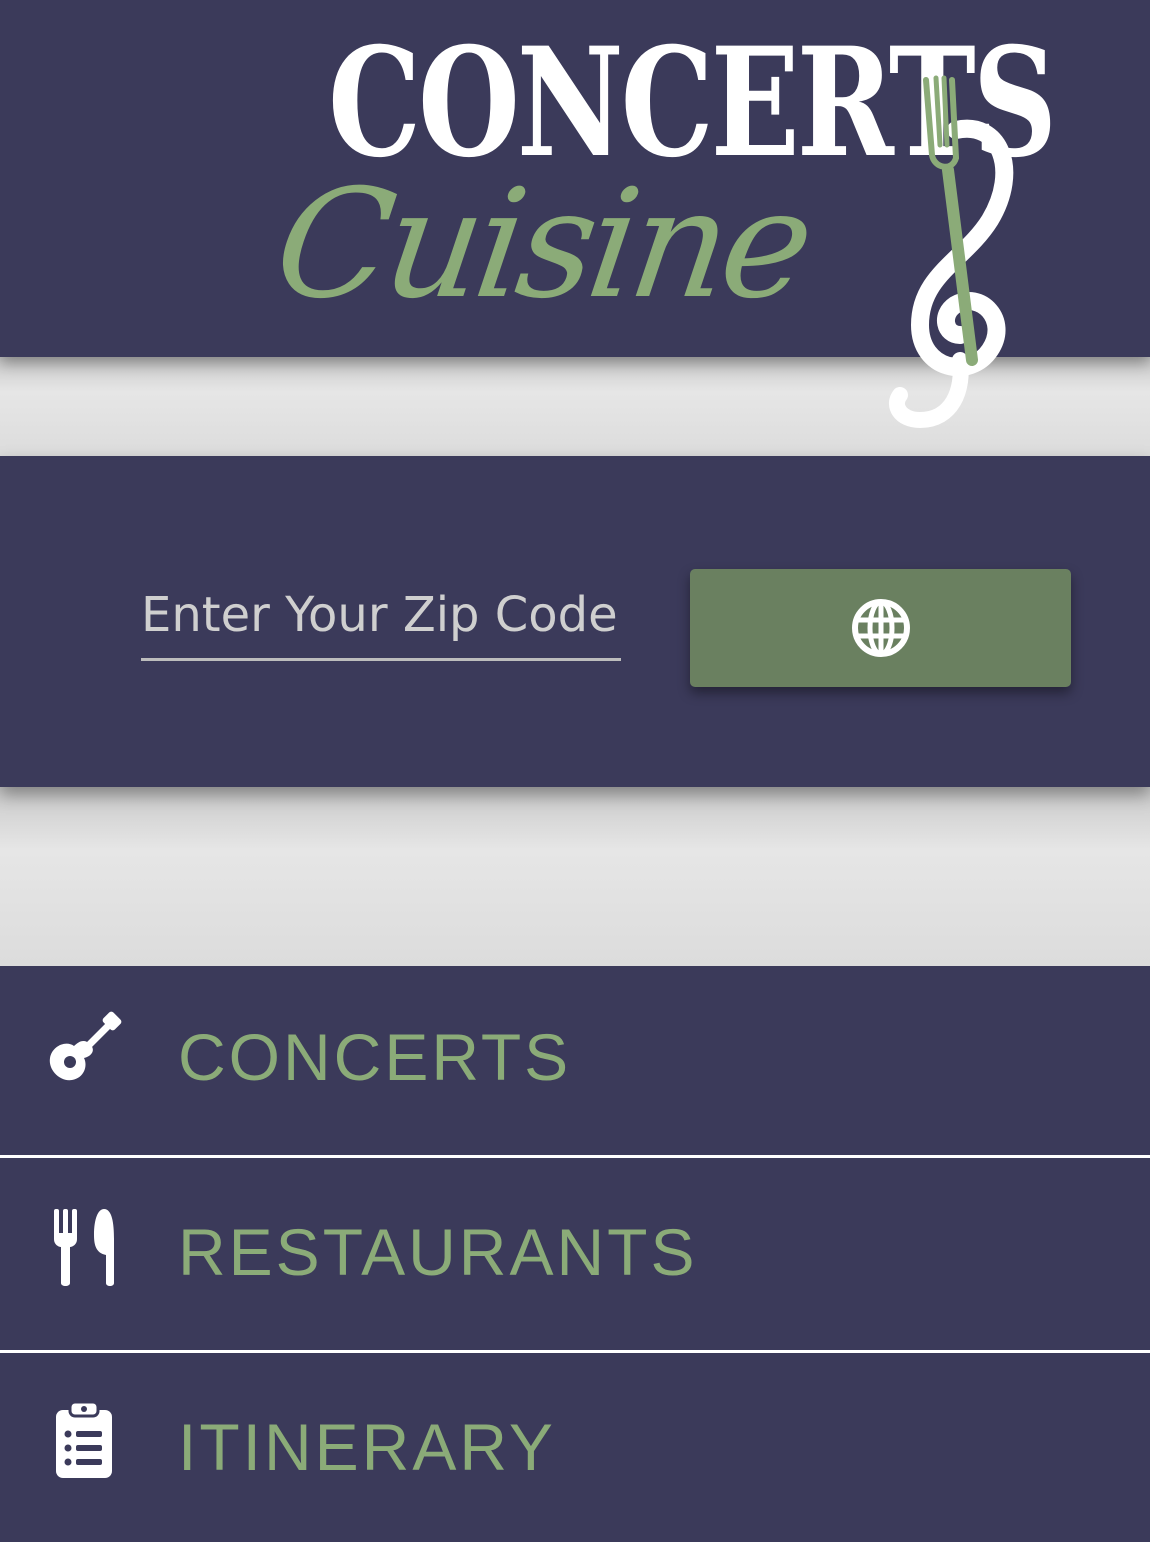 This screenshot has width=1150, height=1542. I want to click on menu-label: RESTAURANTS, so click(438, 1252).